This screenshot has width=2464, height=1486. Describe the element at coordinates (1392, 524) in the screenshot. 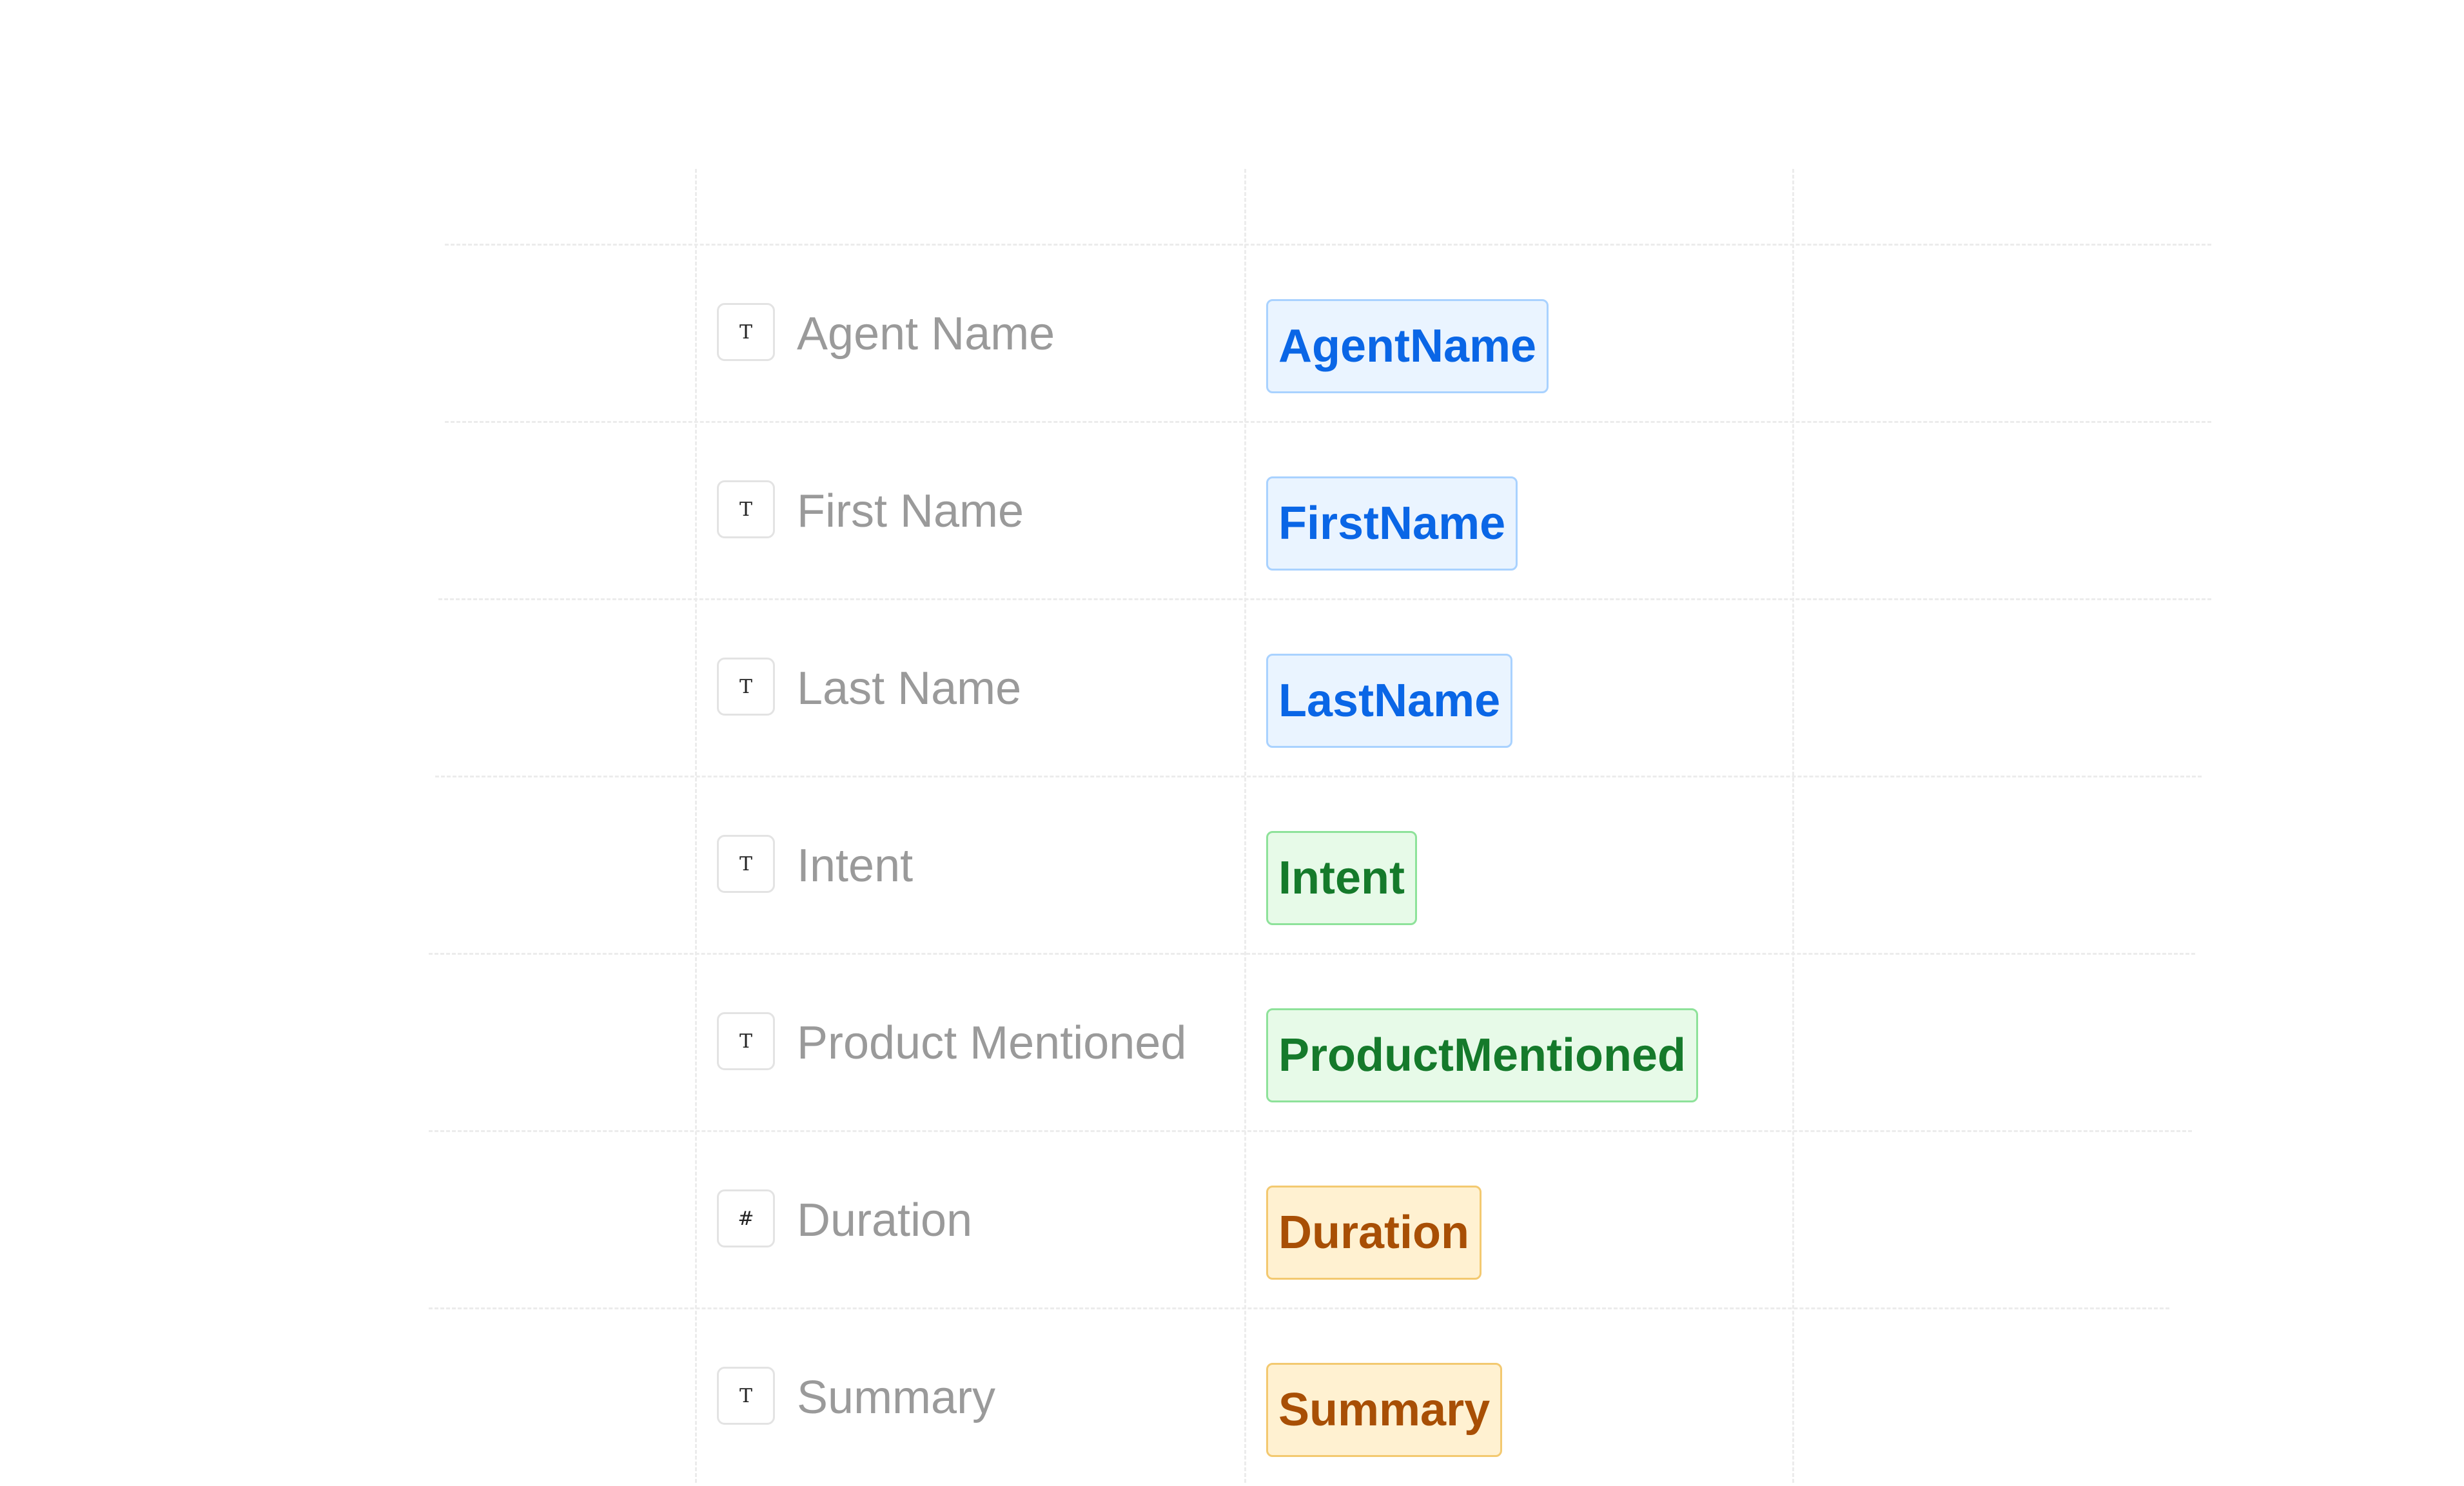

I see `variable-chip: FirstName` at that location.